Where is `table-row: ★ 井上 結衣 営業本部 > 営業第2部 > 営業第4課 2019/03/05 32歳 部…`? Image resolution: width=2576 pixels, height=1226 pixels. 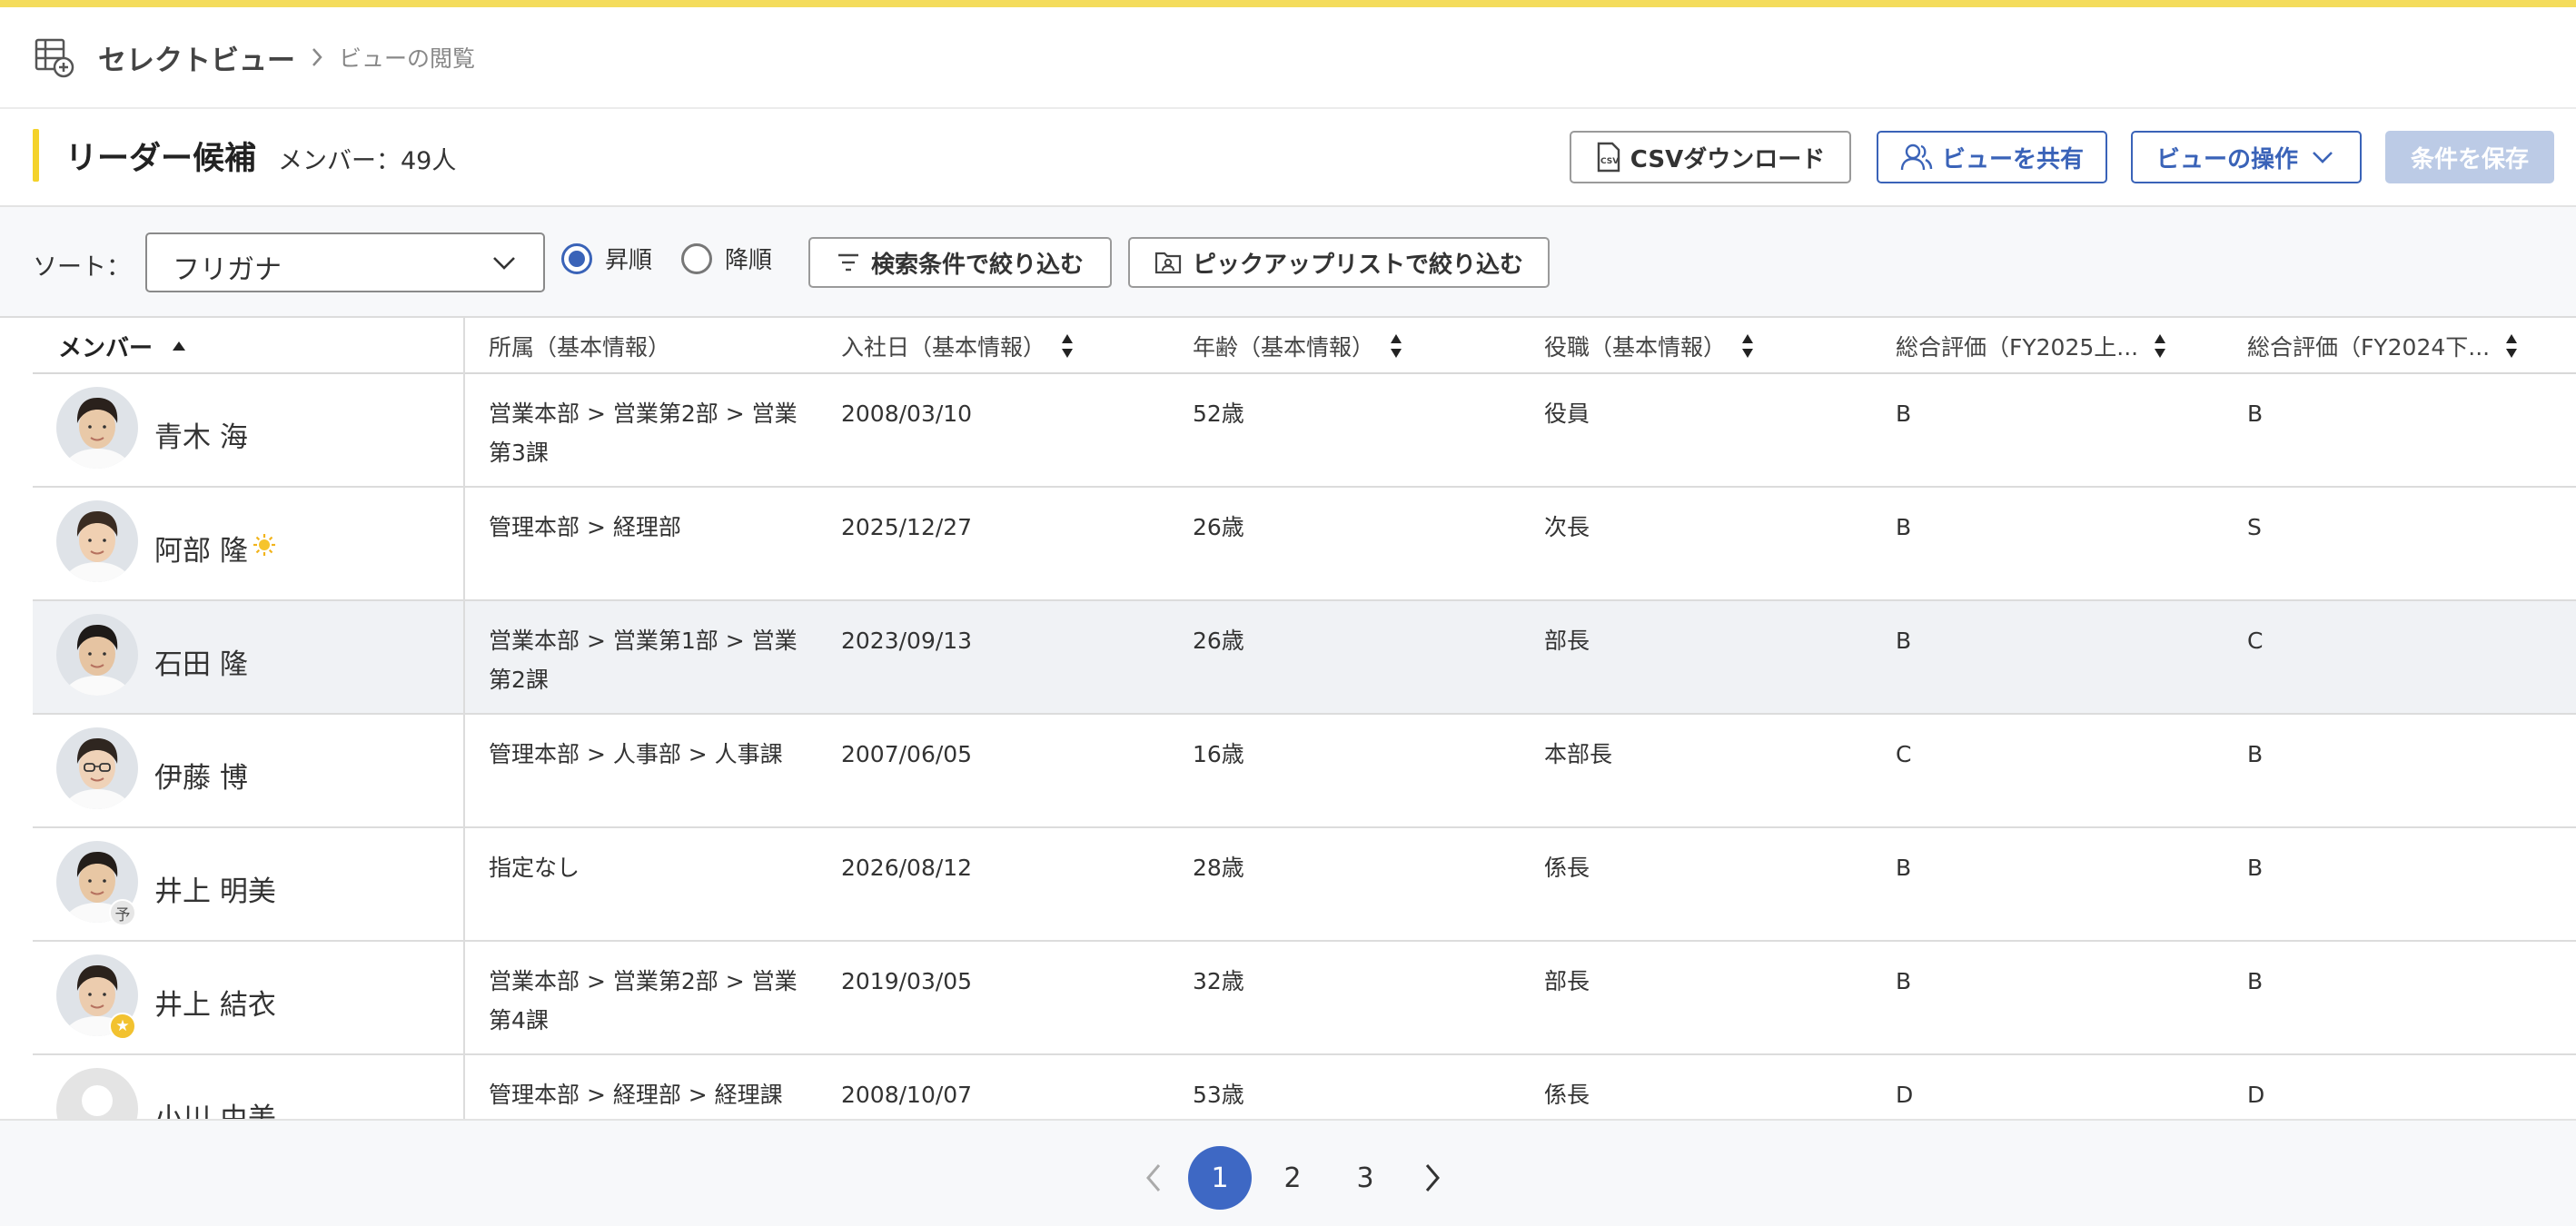 table-row: ★ 井上 結衣 営業本部 > 営業第2部 > 営業第4課 2019/03/05 32歳 部… is located at coordinates (1304, 998).